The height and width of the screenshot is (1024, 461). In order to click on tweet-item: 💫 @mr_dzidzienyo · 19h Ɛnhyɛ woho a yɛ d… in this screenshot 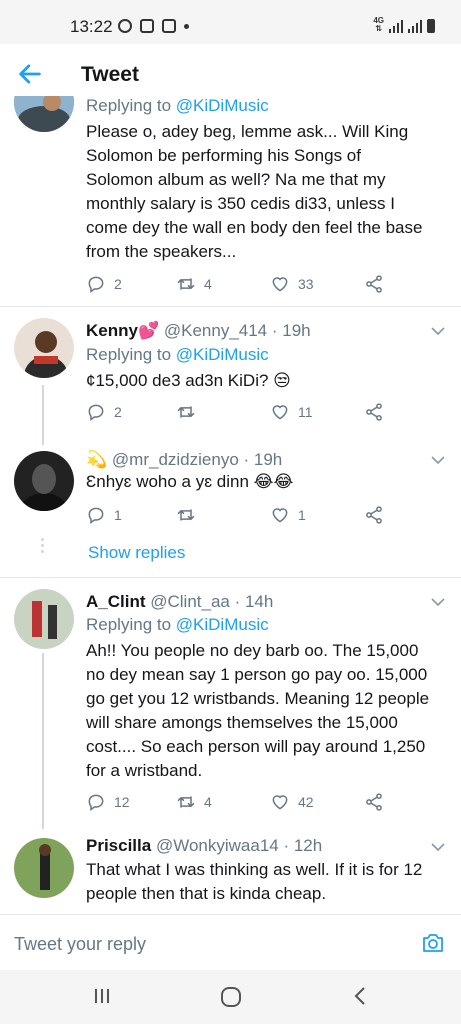, I will do `click(230, 490)`.